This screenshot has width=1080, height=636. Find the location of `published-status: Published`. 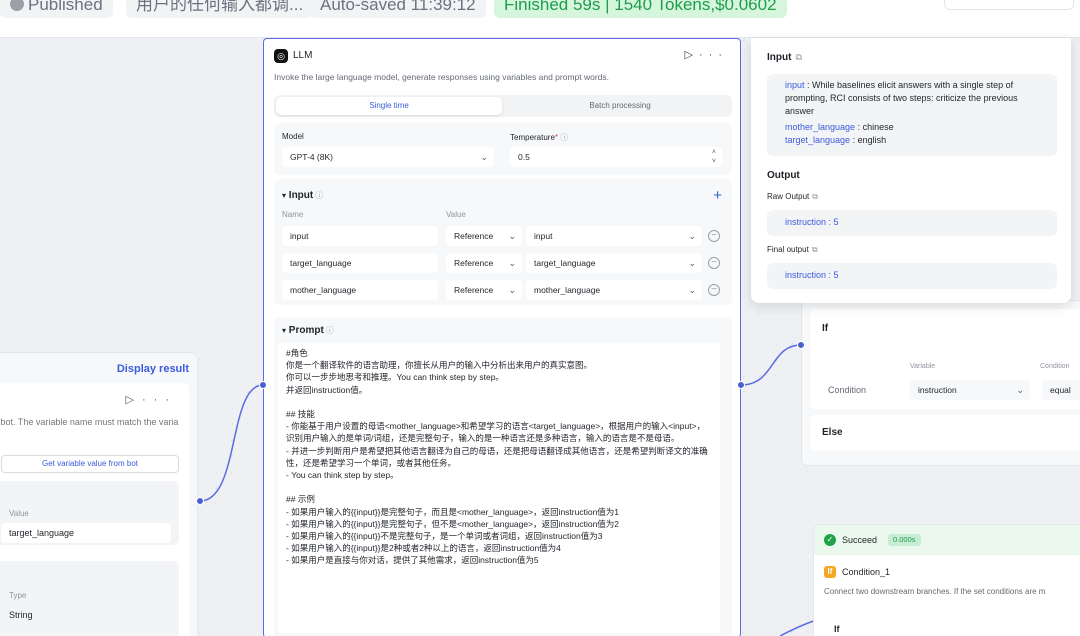

published-status: Published is located at coordinates (56, 9).